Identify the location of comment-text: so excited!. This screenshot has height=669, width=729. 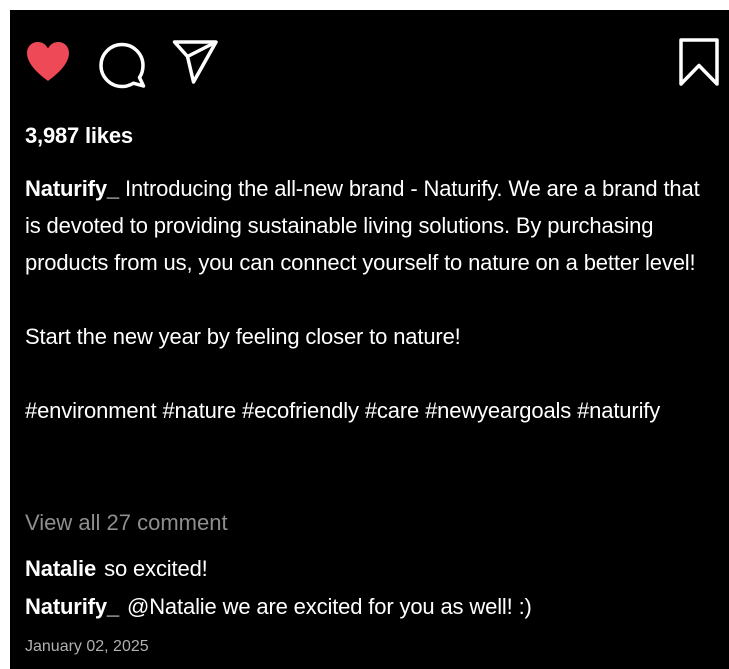
(156, 568).